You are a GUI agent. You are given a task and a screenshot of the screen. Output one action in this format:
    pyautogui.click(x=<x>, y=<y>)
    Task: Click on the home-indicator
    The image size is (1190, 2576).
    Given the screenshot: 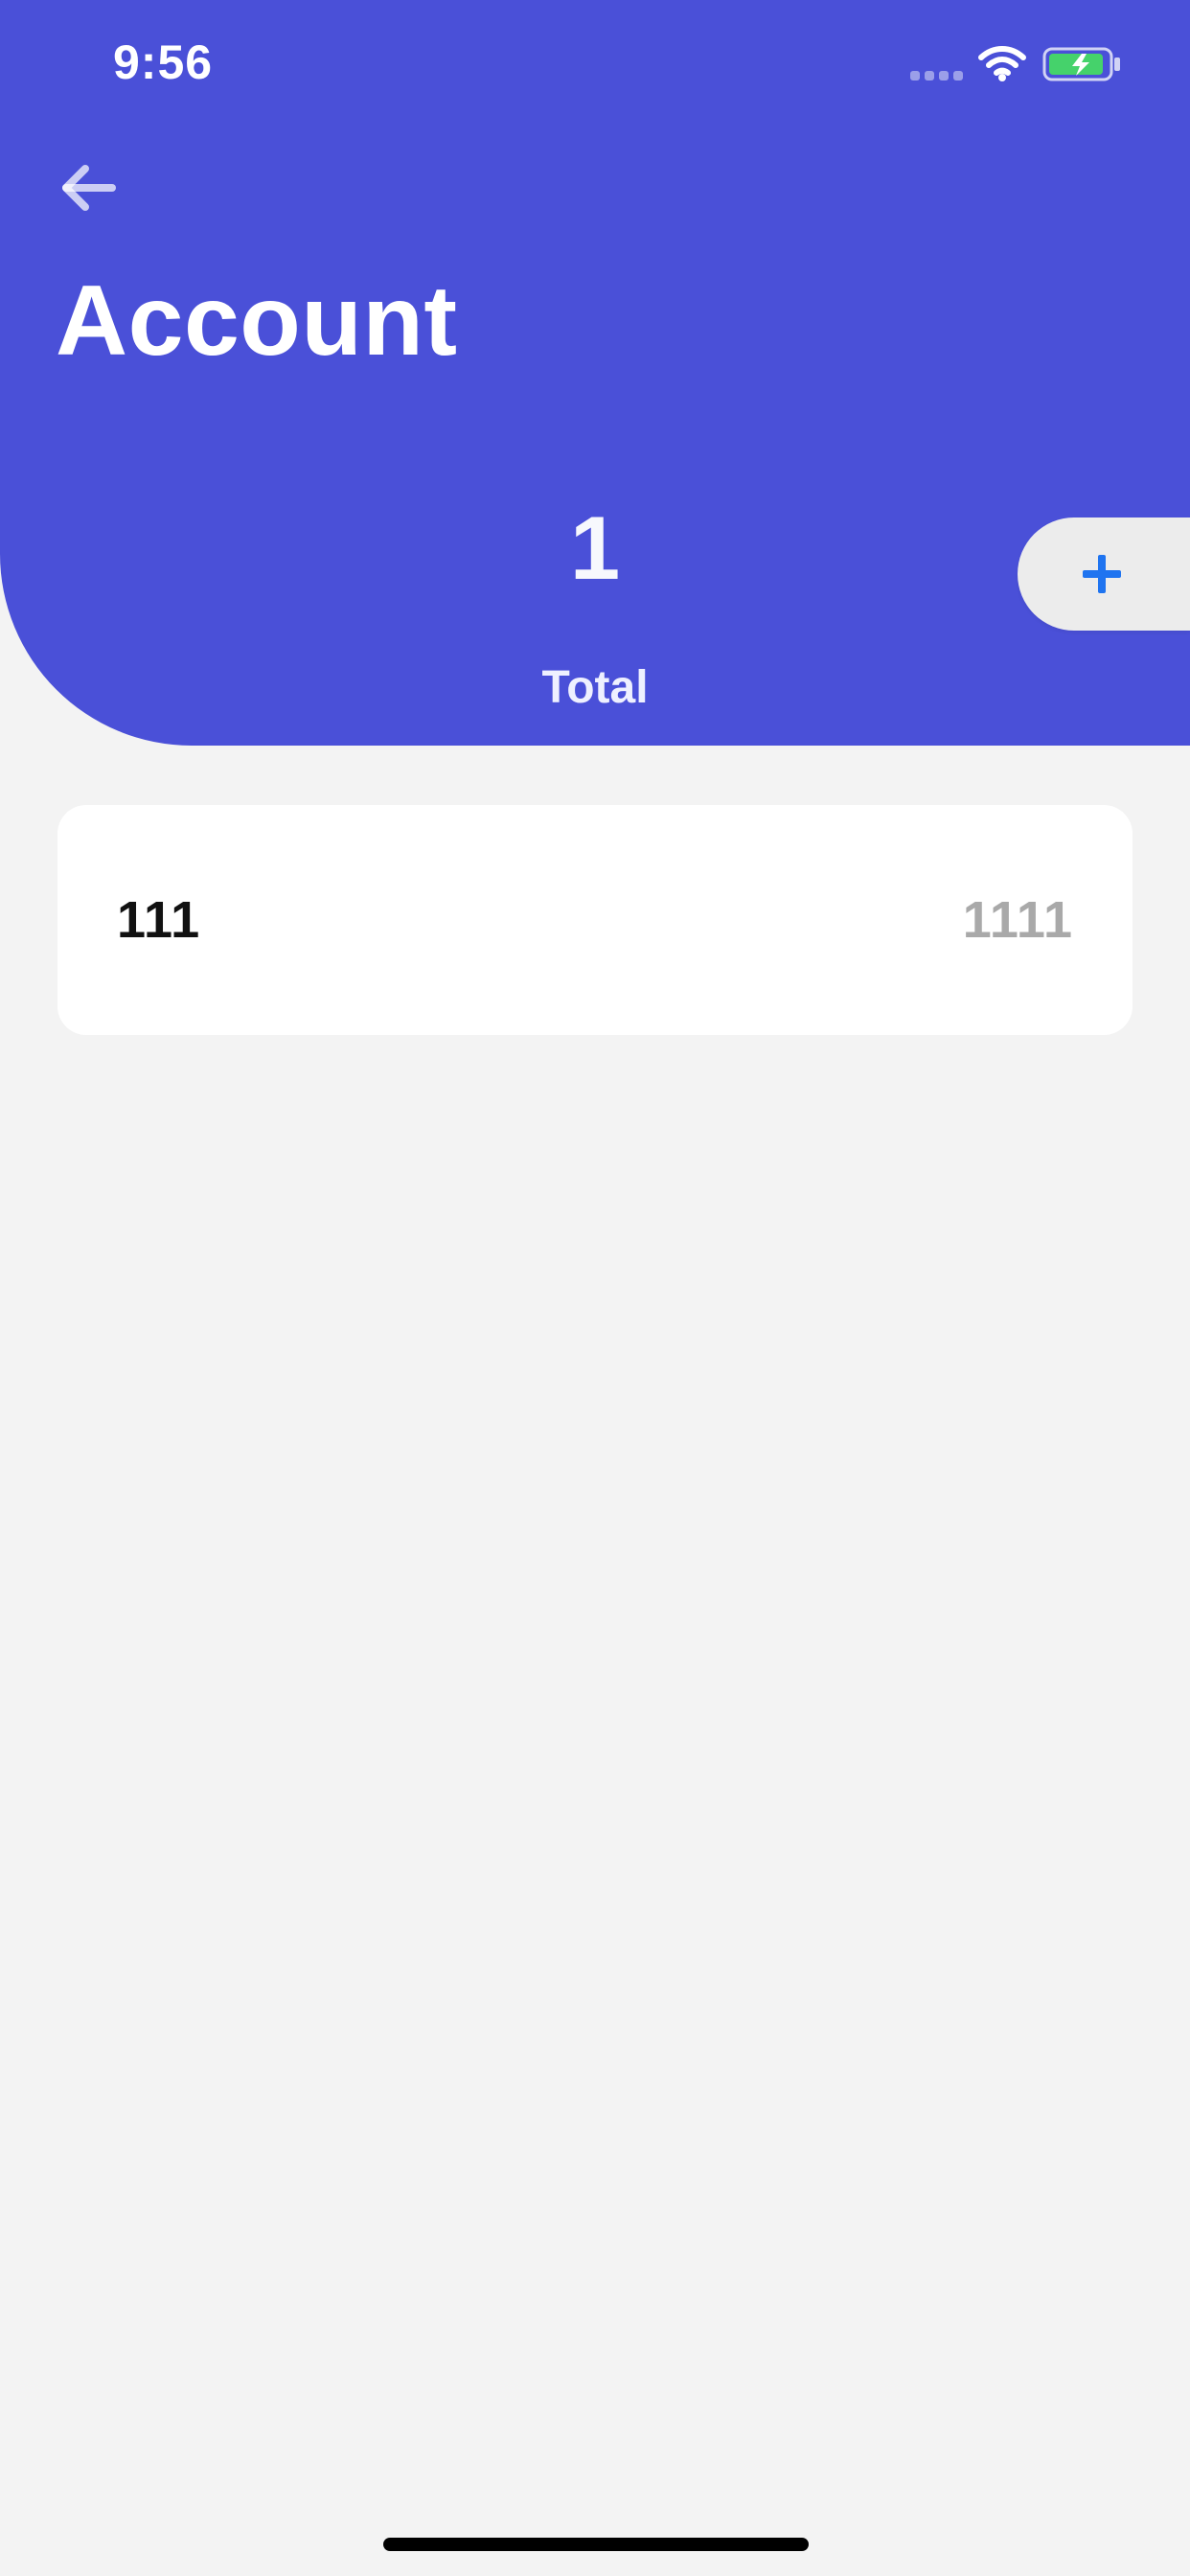 What is the action you would take?
    pyautogui.click(x=596, y=2544)
    